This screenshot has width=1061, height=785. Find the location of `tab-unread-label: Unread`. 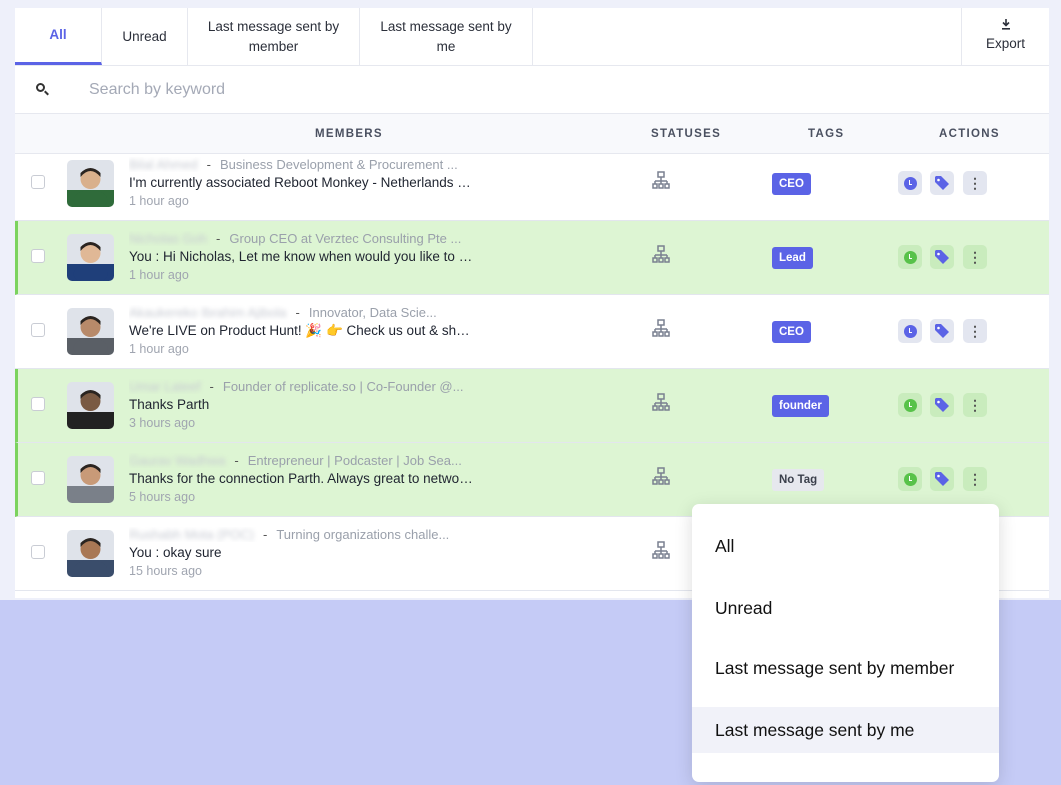

tab-unread-label: Unread is located at coordinates (144, 36).